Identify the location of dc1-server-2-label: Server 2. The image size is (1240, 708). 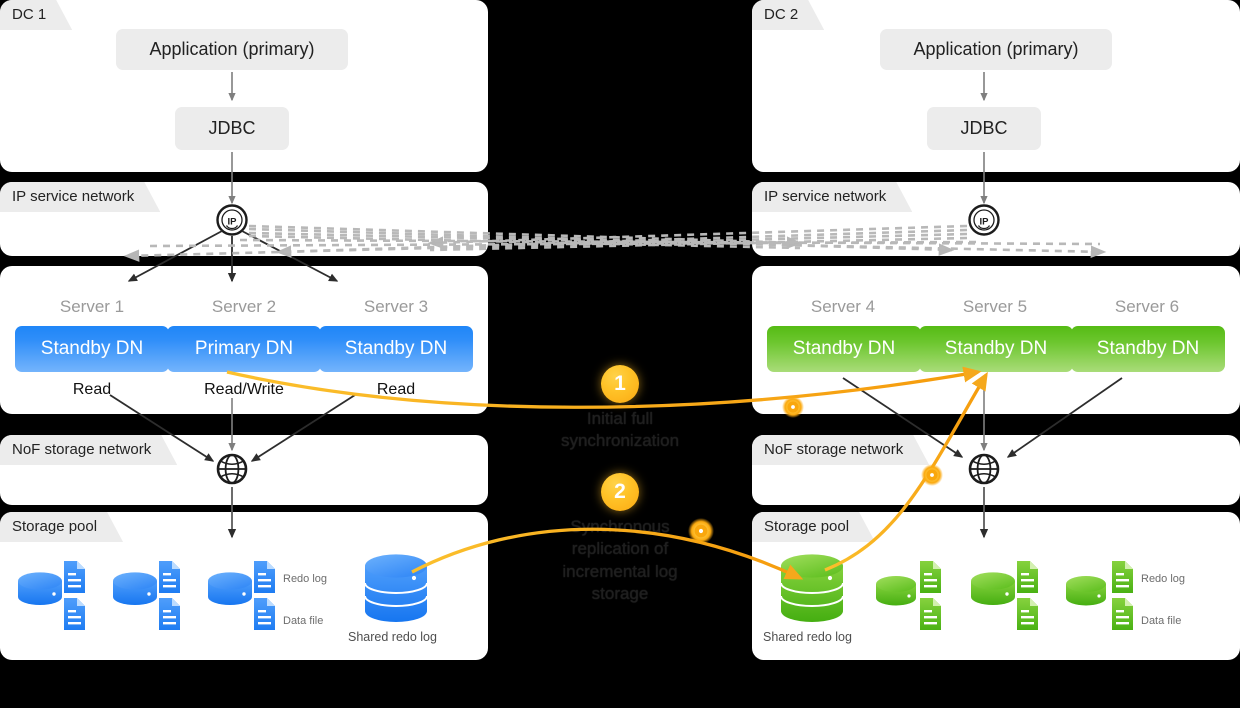
(244, 306).